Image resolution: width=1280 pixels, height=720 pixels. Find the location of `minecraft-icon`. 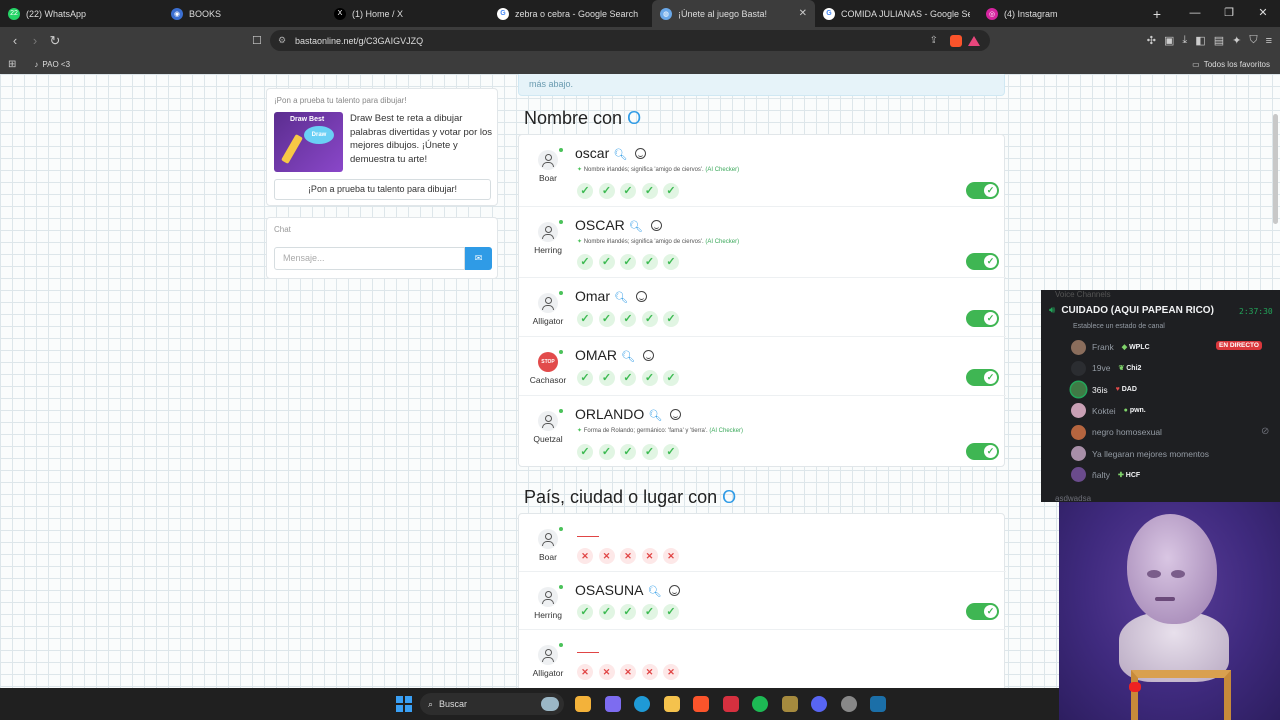

minecraft-icon is located at coordinates (789, 704).